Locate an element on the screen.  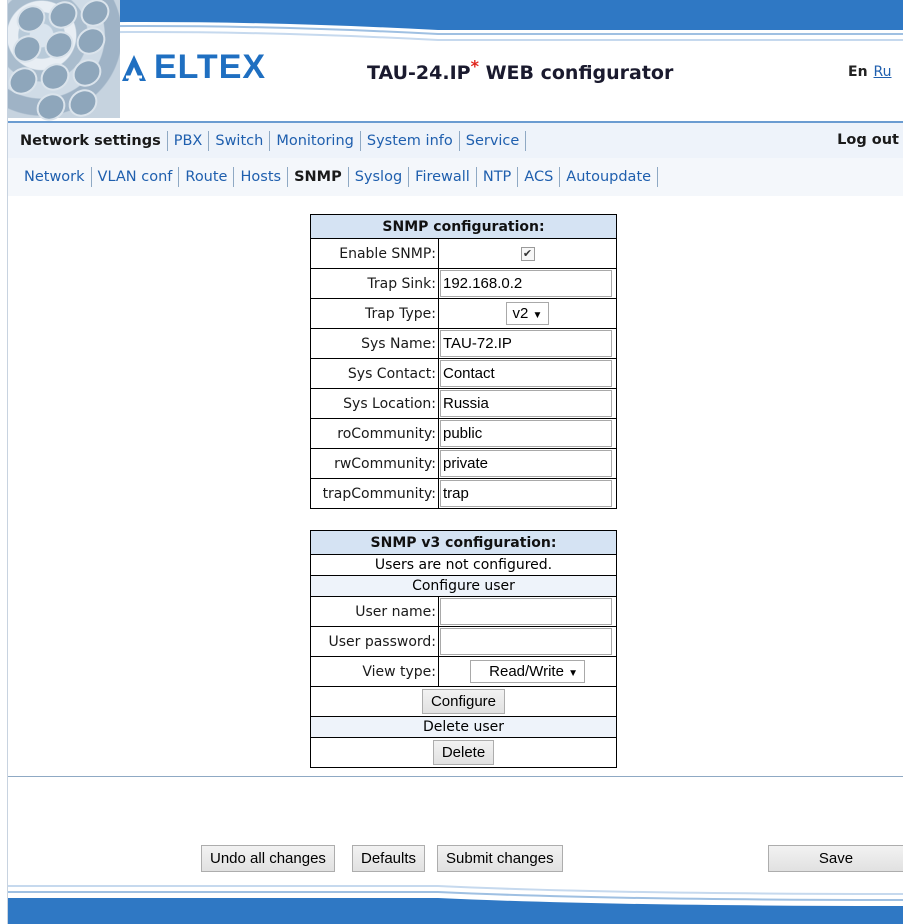
user-name-input is located at coordinates (526, 611).